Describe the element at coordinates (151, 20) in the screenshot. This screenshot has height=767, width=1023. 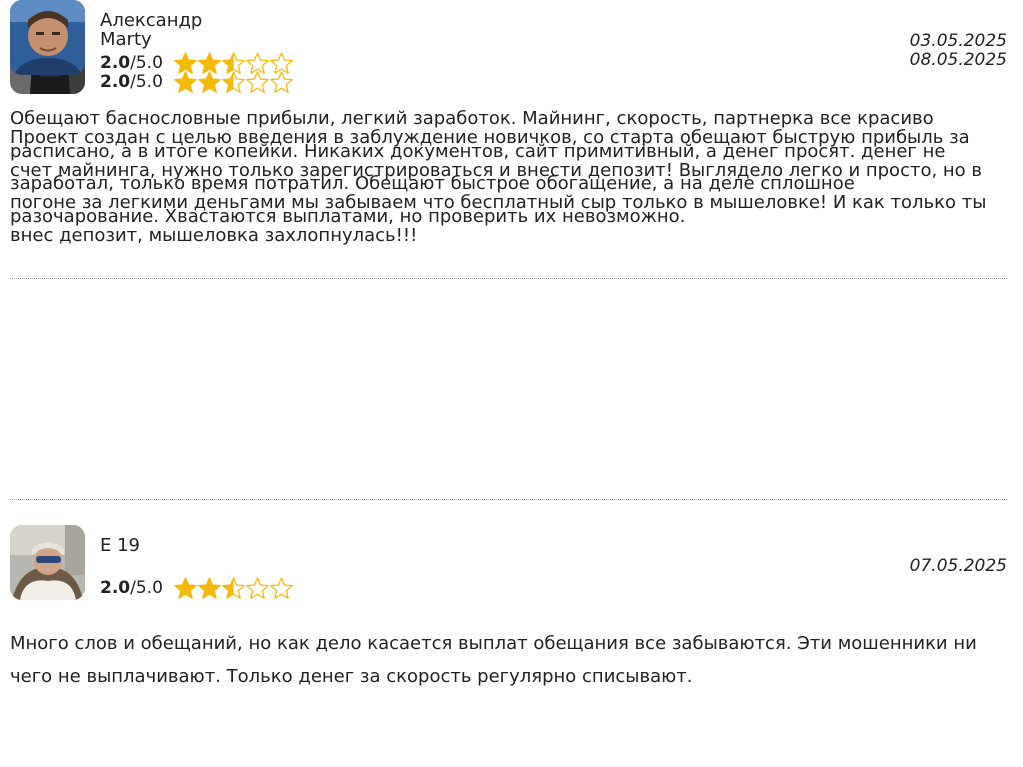
I see `author-name: Александр` at that location.